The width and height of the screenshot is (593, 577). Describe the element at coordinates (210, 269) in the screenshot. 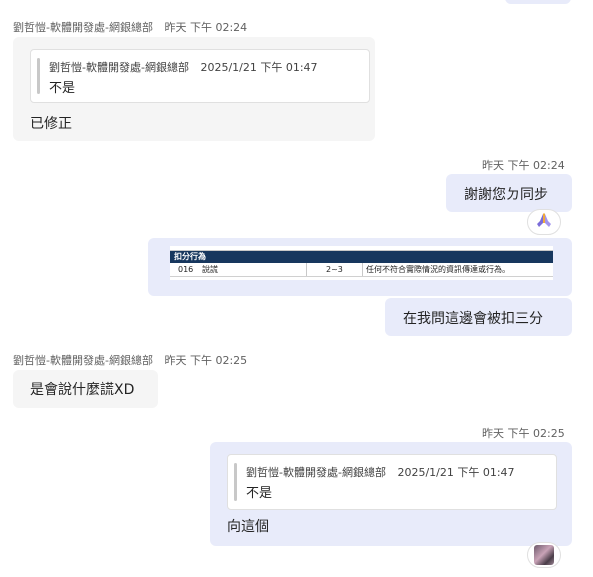

I see `row-name: 說謊` at that location.